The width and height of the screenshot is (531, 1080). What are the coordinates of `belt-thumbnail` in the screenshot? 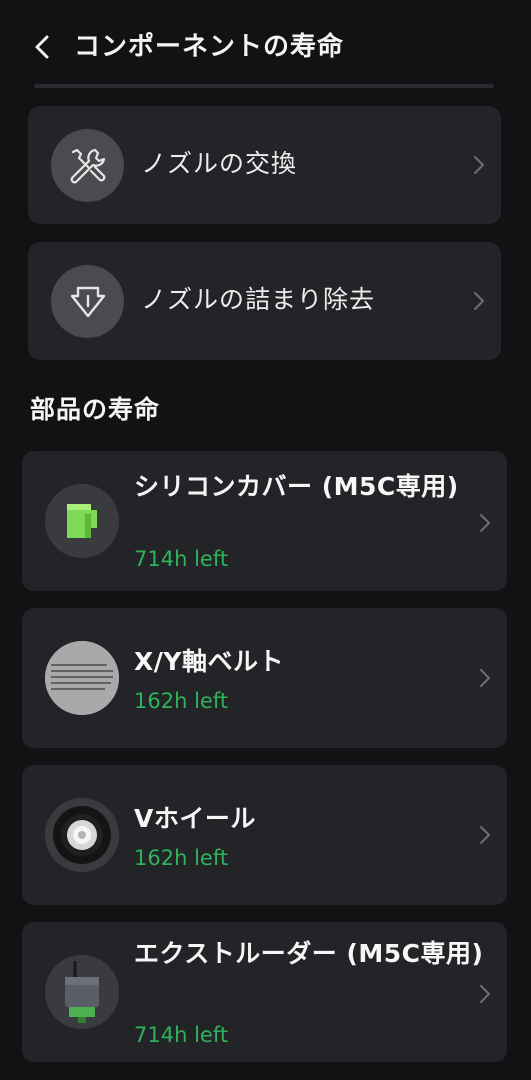 It's located at (82, 678).